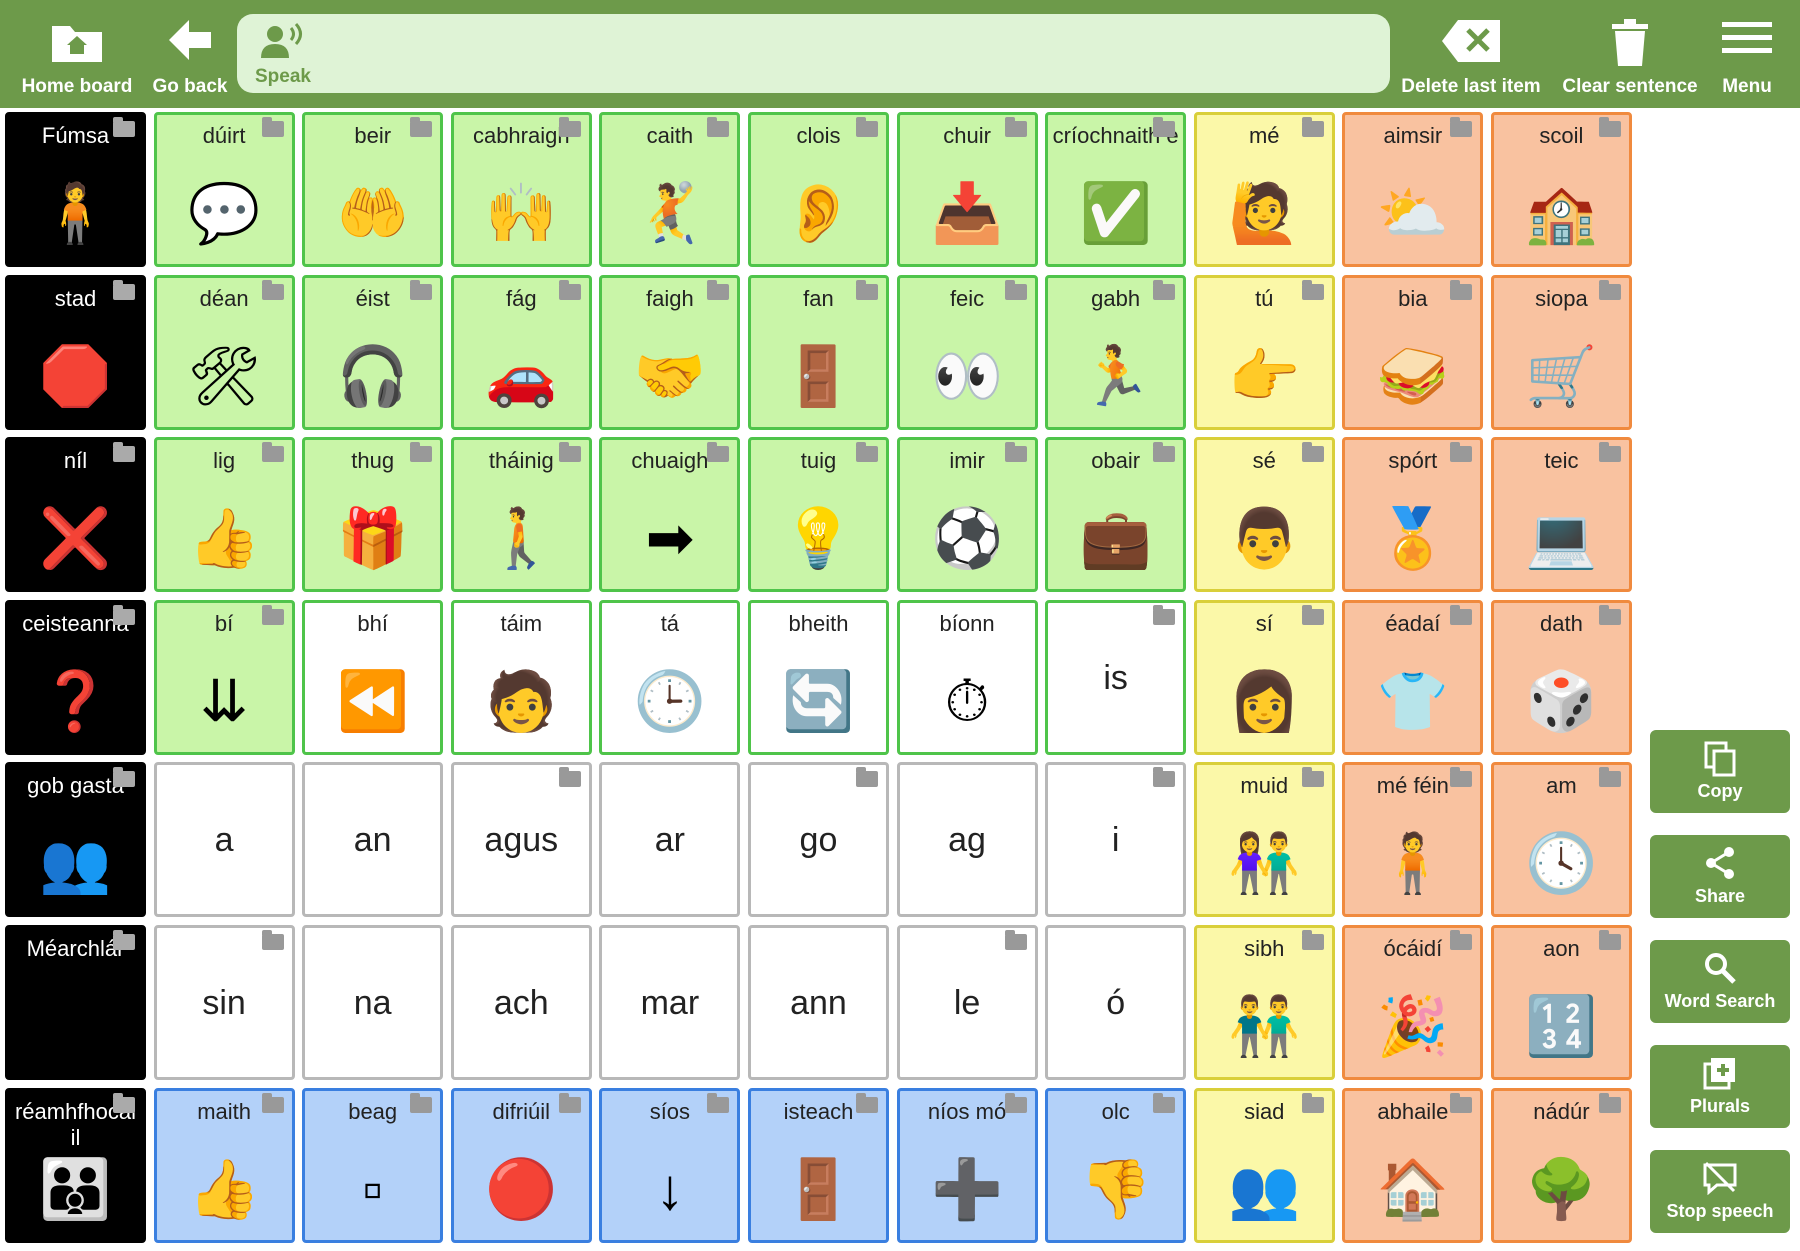  Describe the element at coordinates (75, 1002) in the screenshot. I see `grid-cell-5-0: Méarchlár ⌨` at that location.